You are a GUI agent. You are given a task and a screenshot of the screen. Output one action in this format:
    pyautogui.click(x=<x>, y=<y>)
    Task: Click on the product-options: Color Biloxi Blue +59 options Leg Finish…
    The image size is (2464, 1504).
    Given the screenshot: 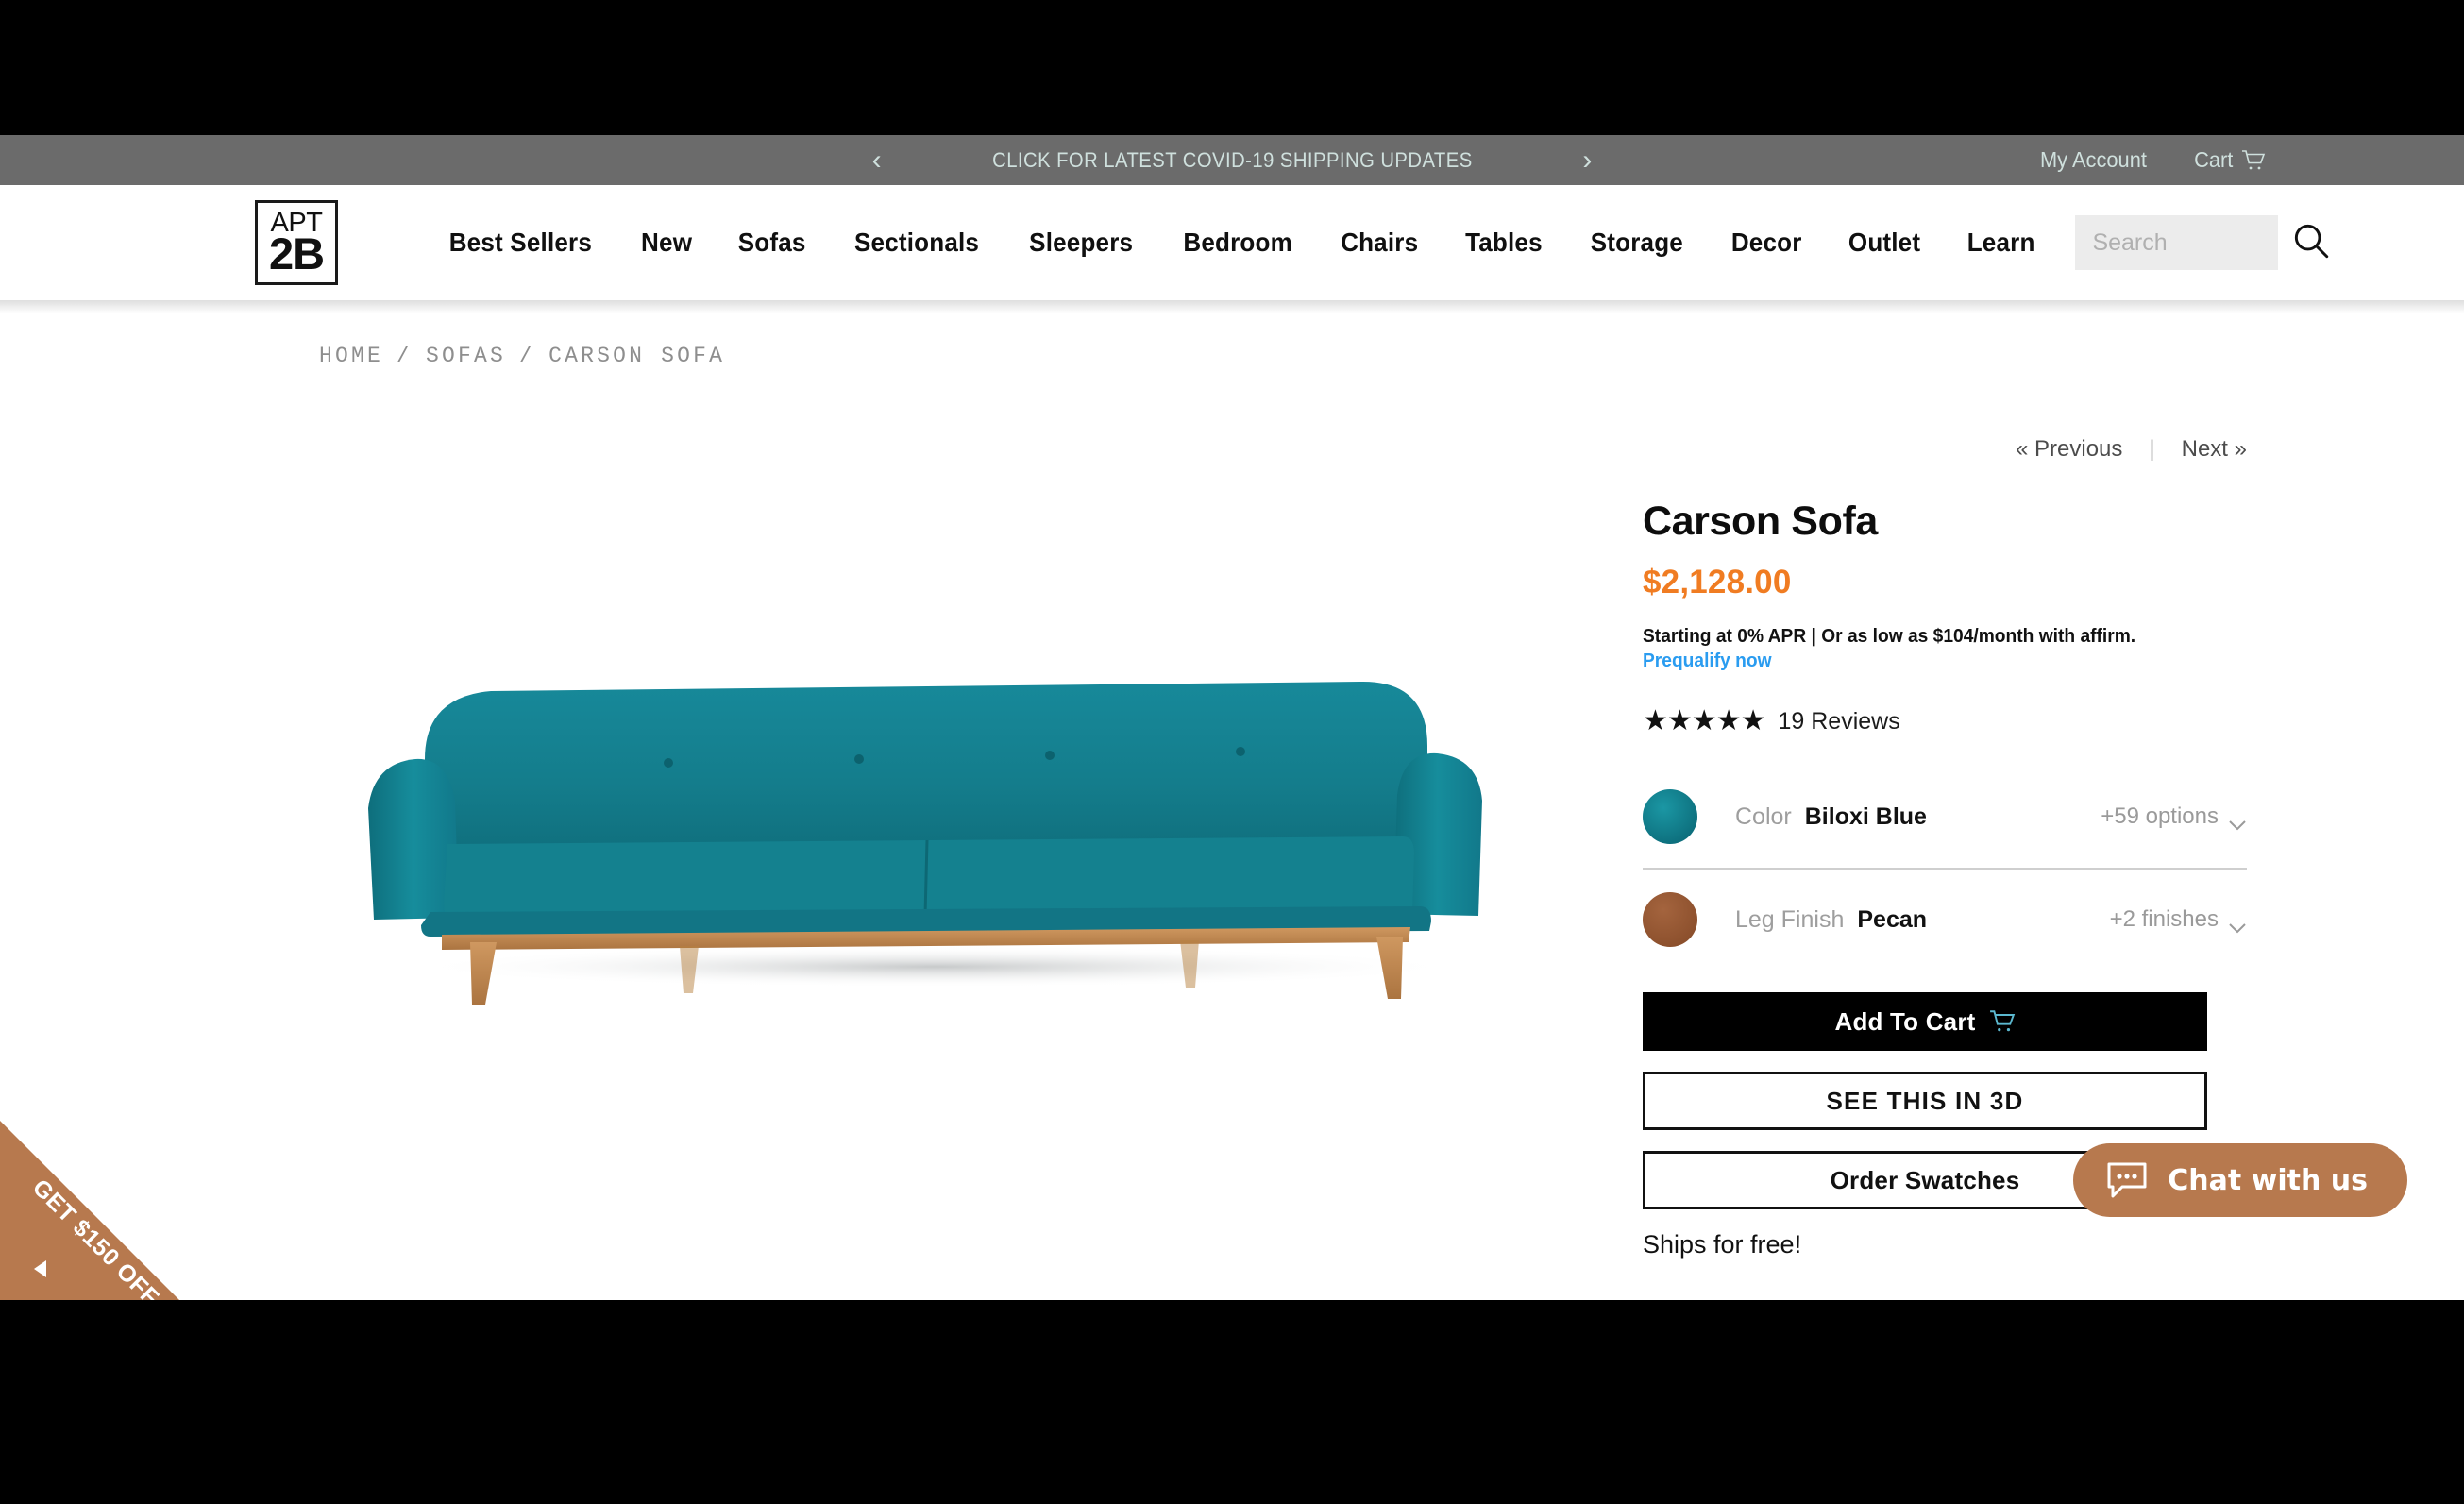 What is the action you would take?
    pyautogui.click(x=1945, y=868)
    